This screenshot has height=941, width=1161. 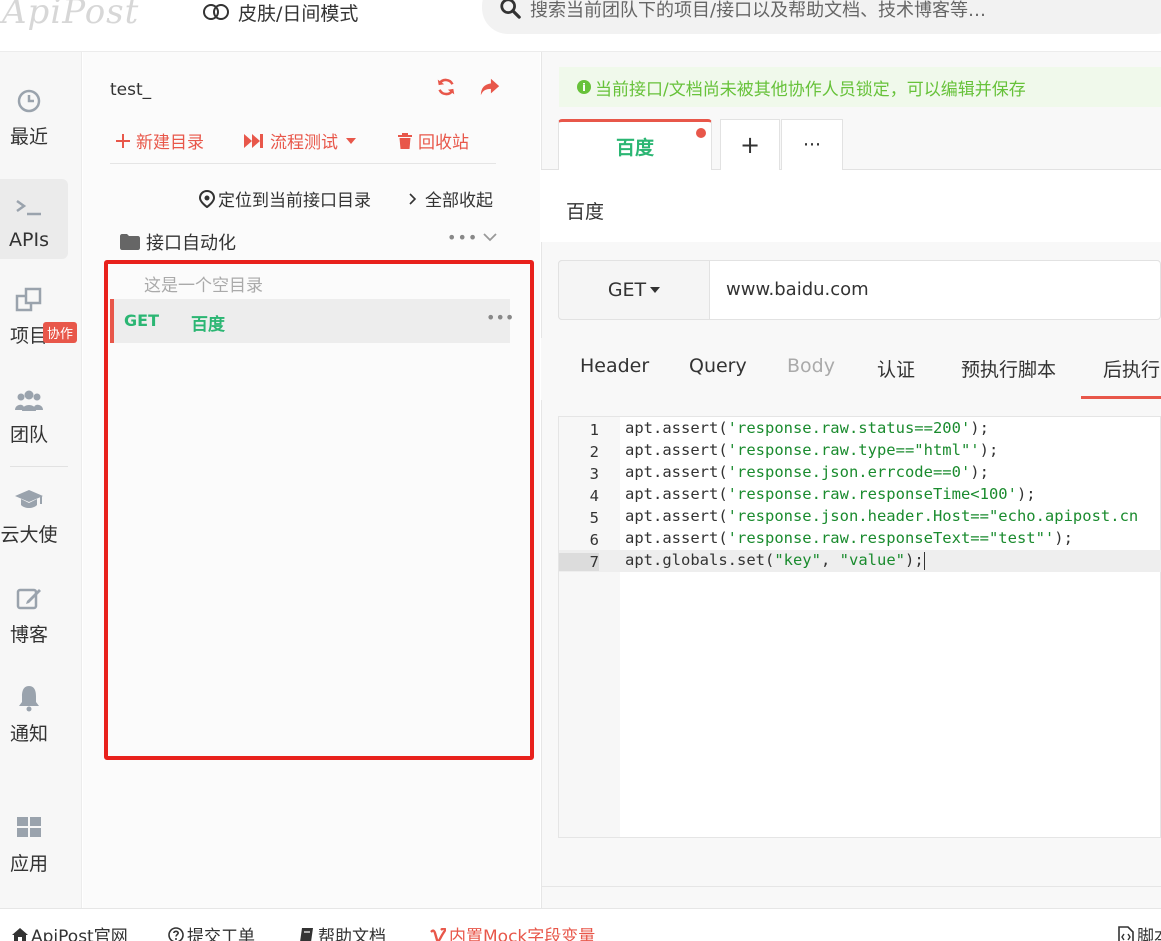 I want to click on team-icon, so click(x=29, y=400).